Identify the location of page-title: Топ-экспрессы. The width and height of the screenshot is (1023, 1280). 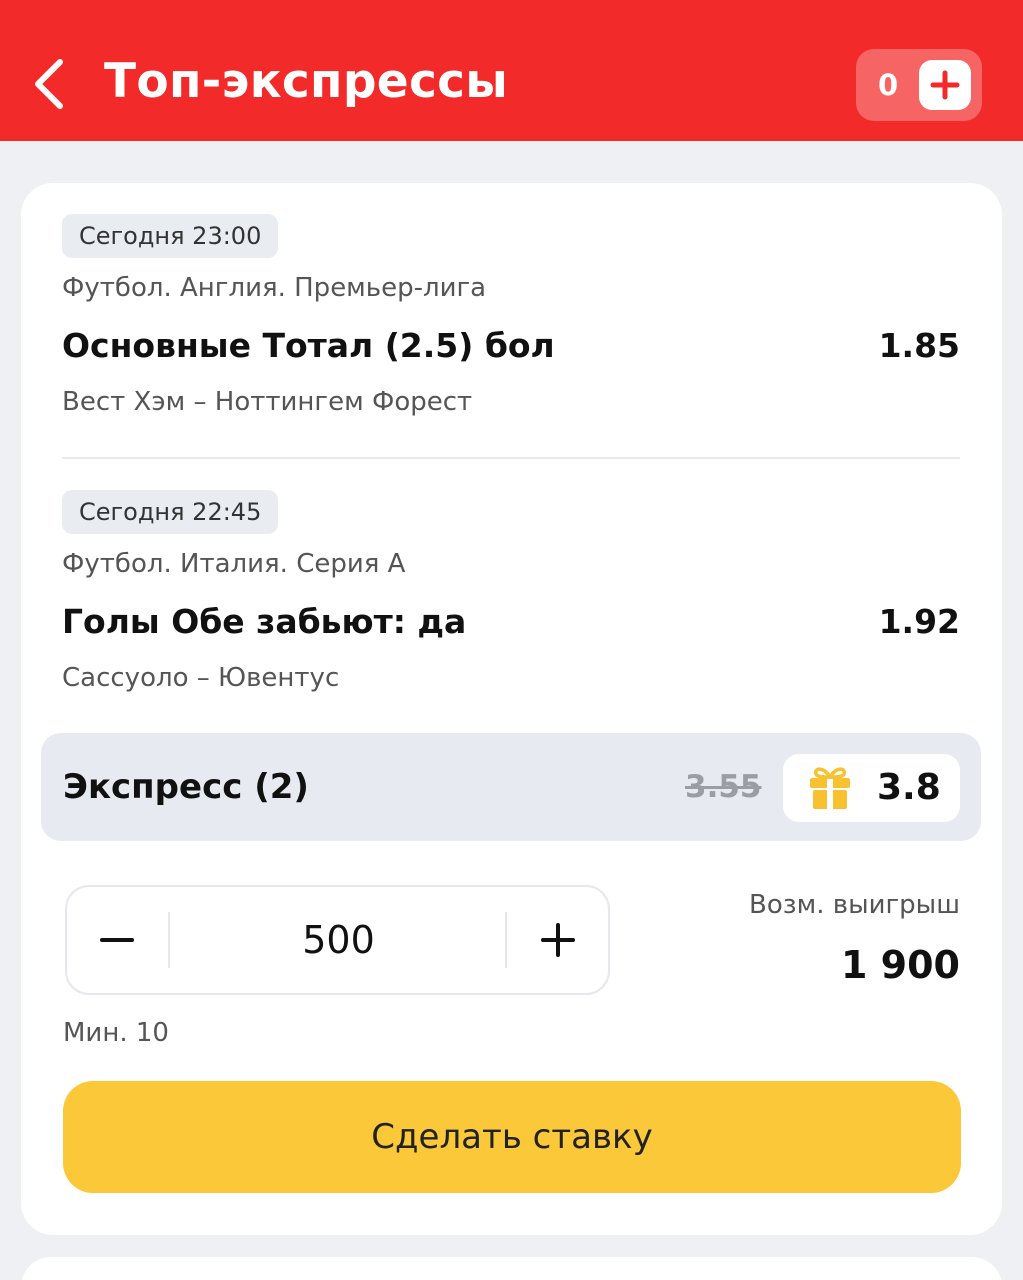
(306, 81).